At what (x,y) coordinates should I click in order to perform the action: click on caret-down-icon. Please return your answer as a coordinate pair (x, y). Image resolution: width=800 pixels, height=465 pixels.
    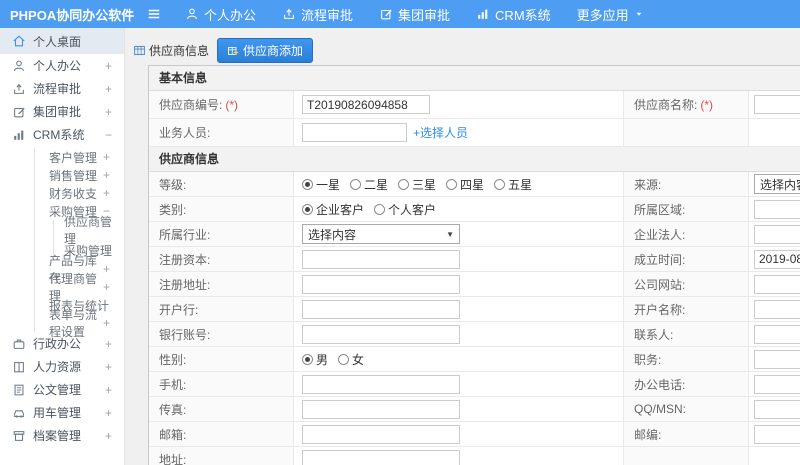
    Looking at the image, I should click on (639, 14).